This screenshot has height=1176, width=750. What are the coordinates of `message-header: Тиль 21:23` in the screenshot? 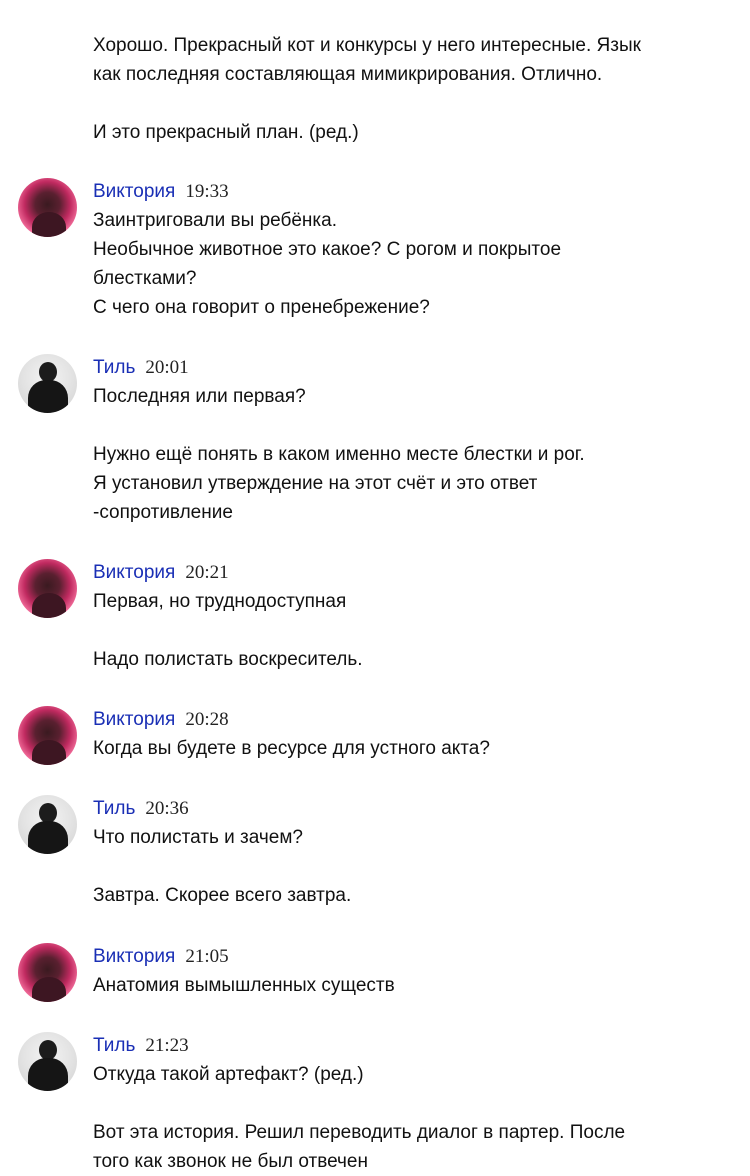 It's located at (411, 1046).